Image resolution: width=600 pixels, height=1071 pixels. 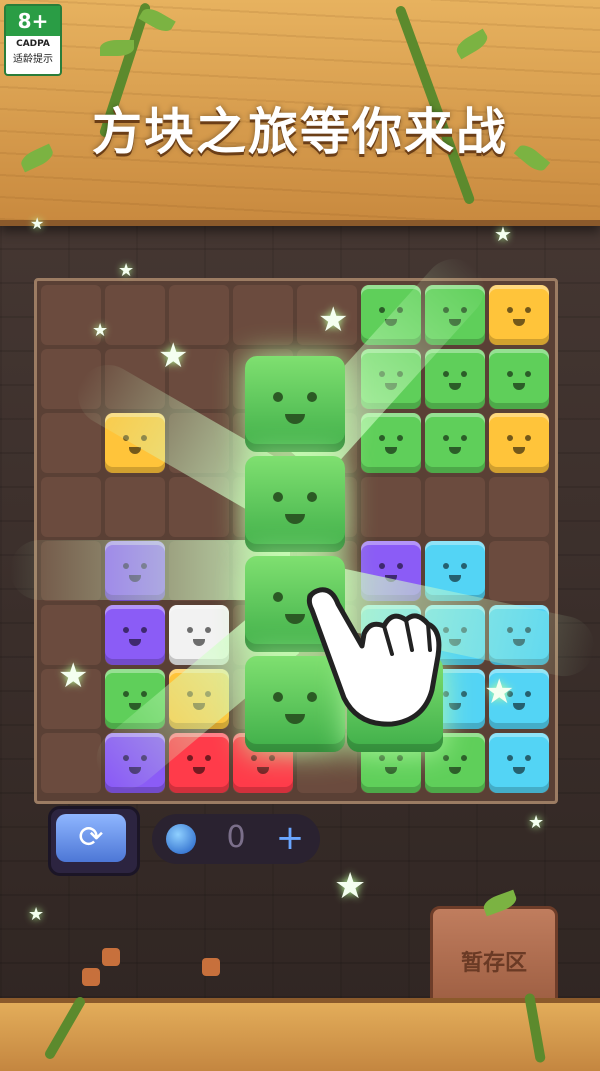 I want to click on age-rating-number: 8+, so click(x=33, y=21).